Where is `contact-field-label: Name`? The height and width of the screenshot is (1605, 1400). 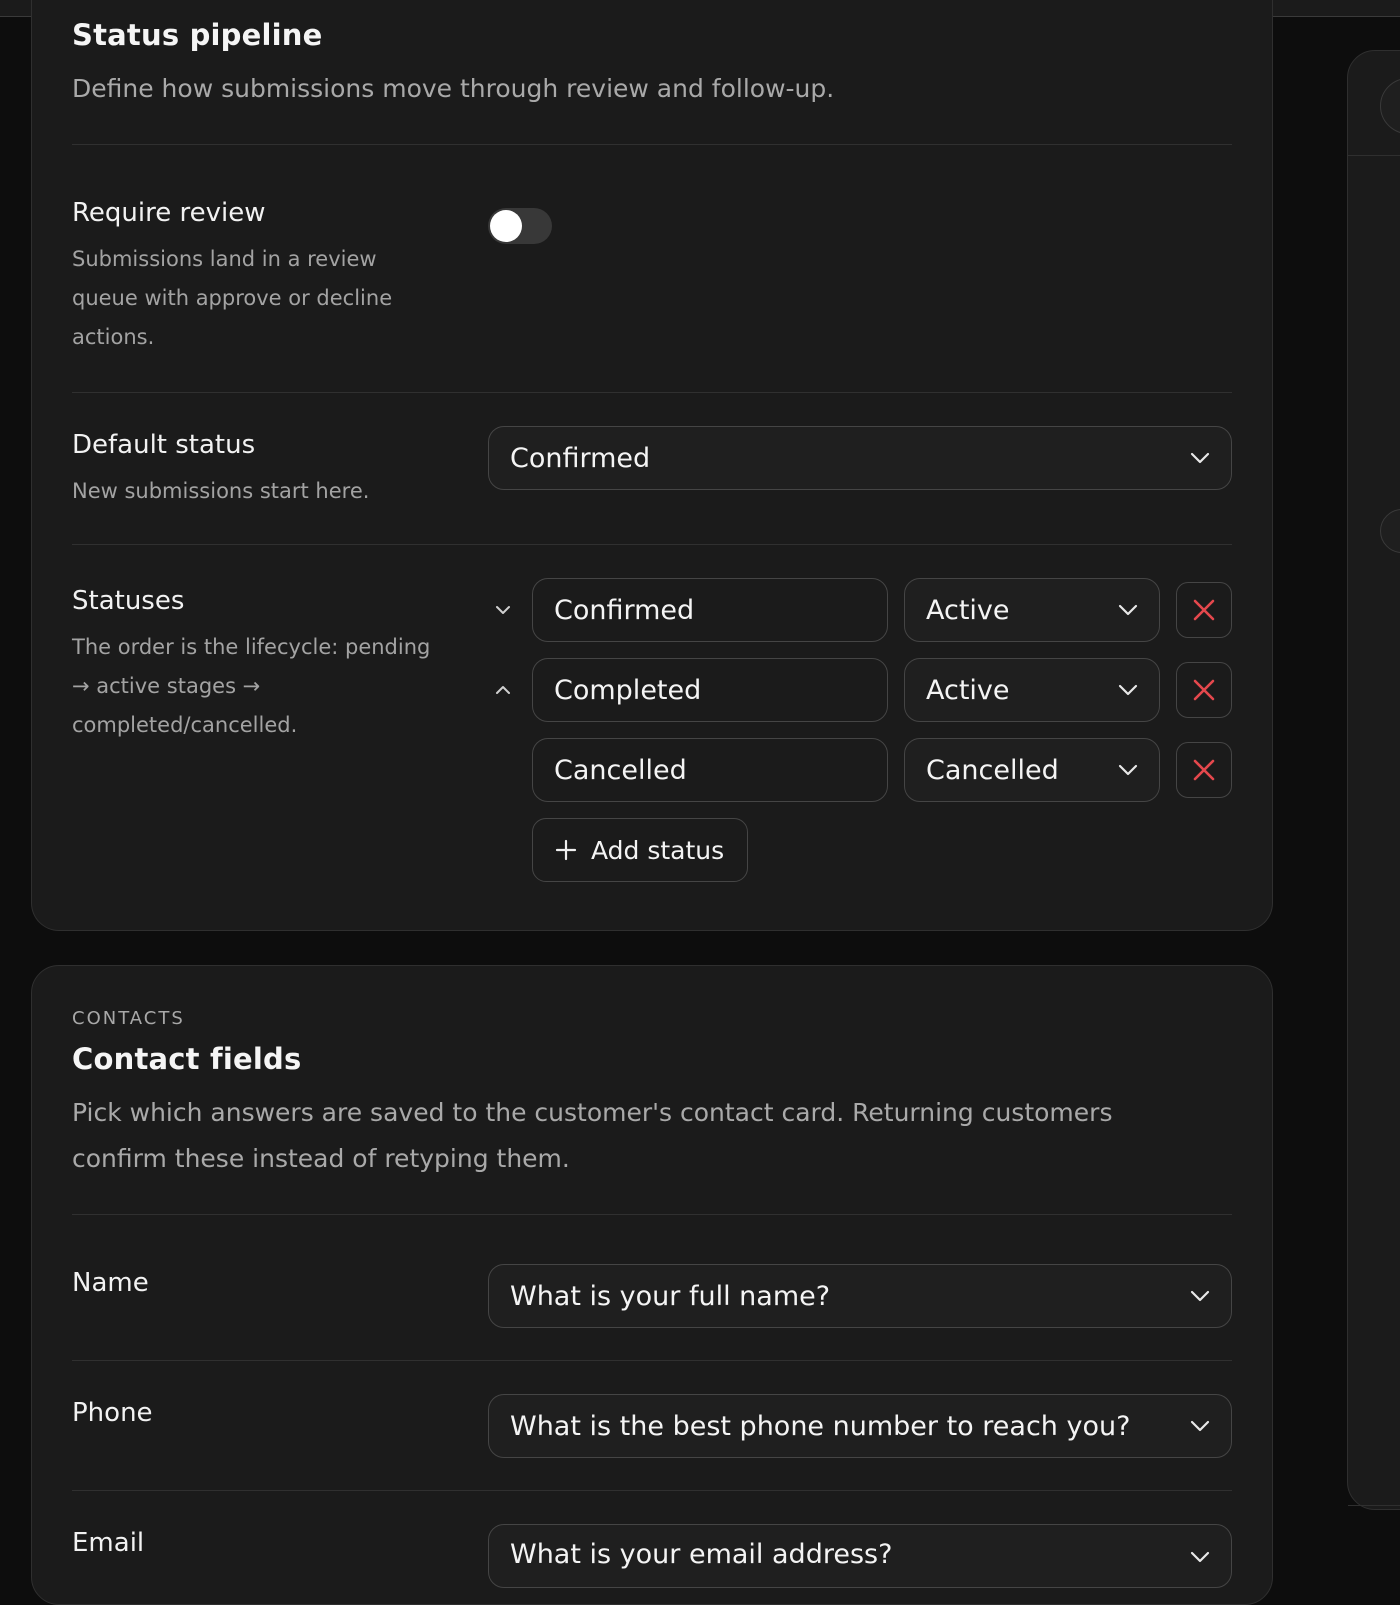 contact-field-label: Name is located at coordinates (110, 1283).